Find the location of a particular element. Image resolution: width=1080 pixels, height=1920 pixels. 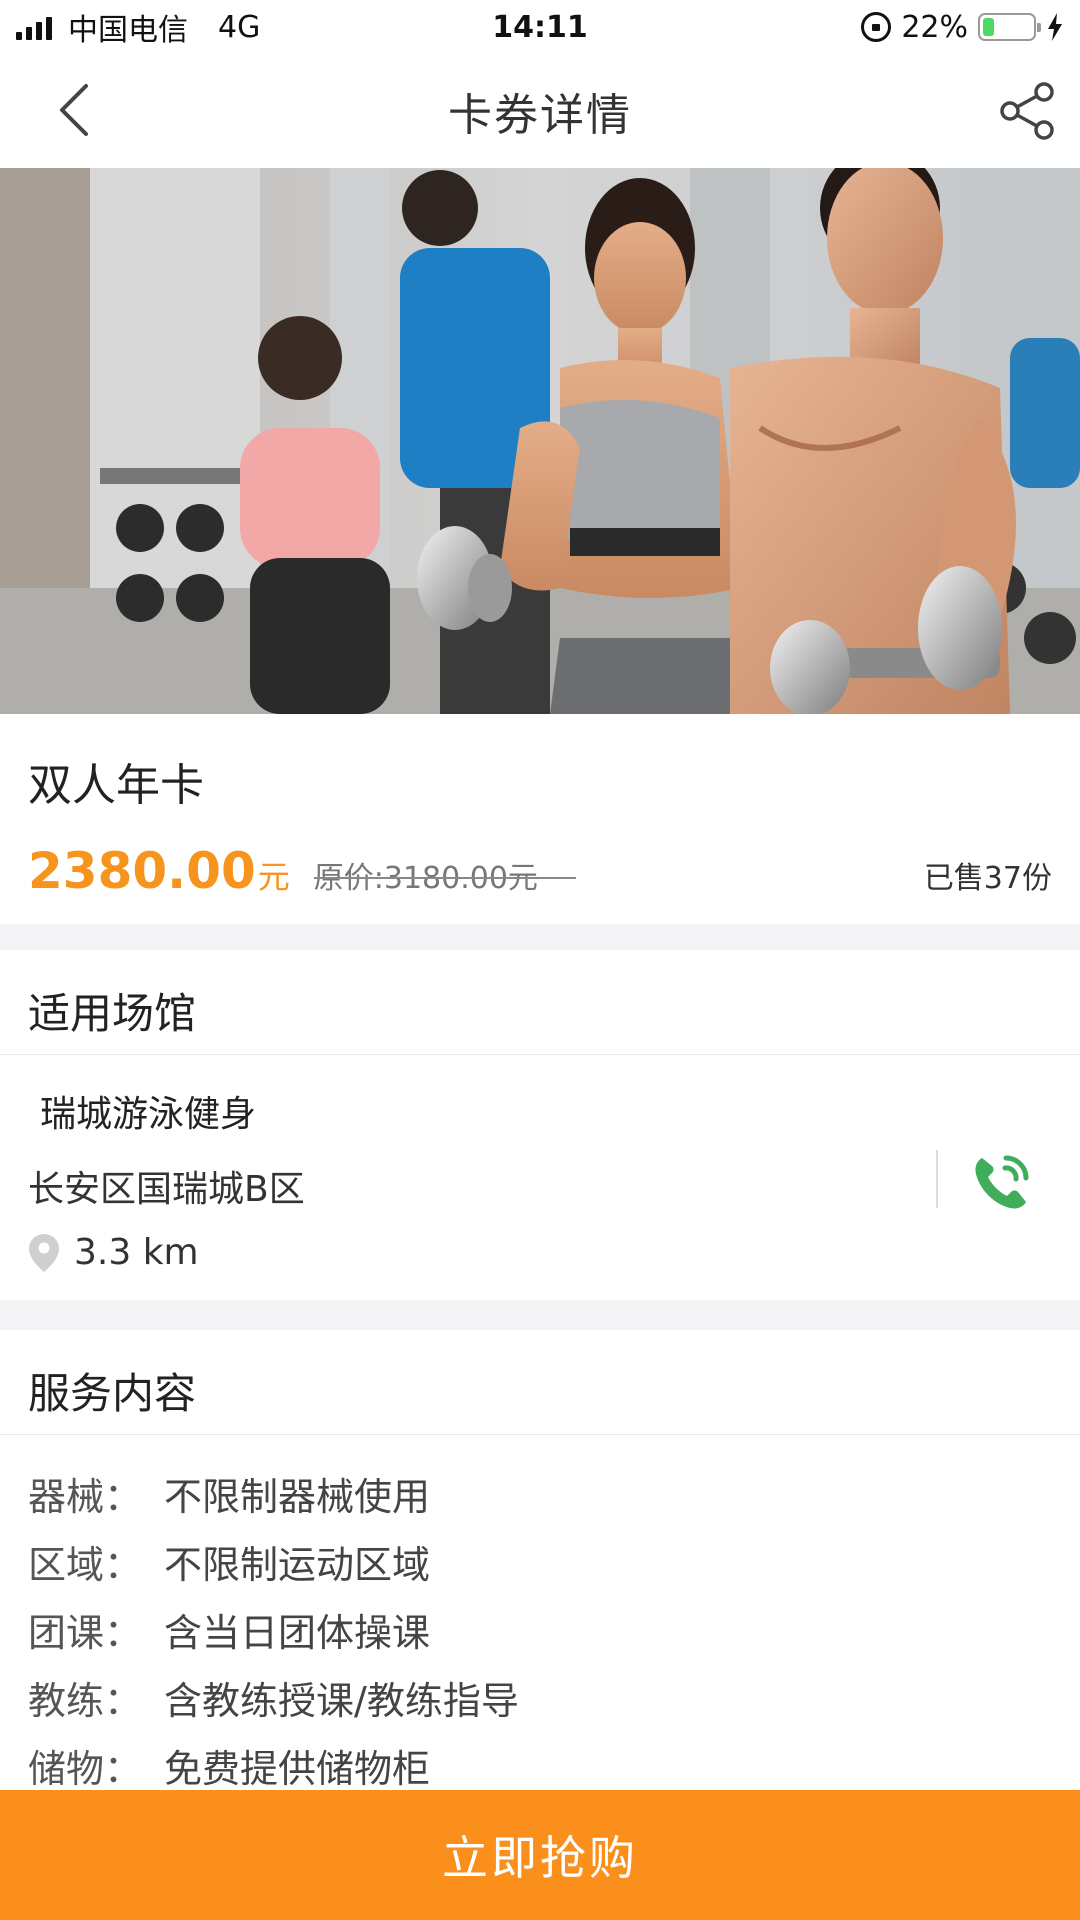

battery-level is located at coordinates (988, 27).